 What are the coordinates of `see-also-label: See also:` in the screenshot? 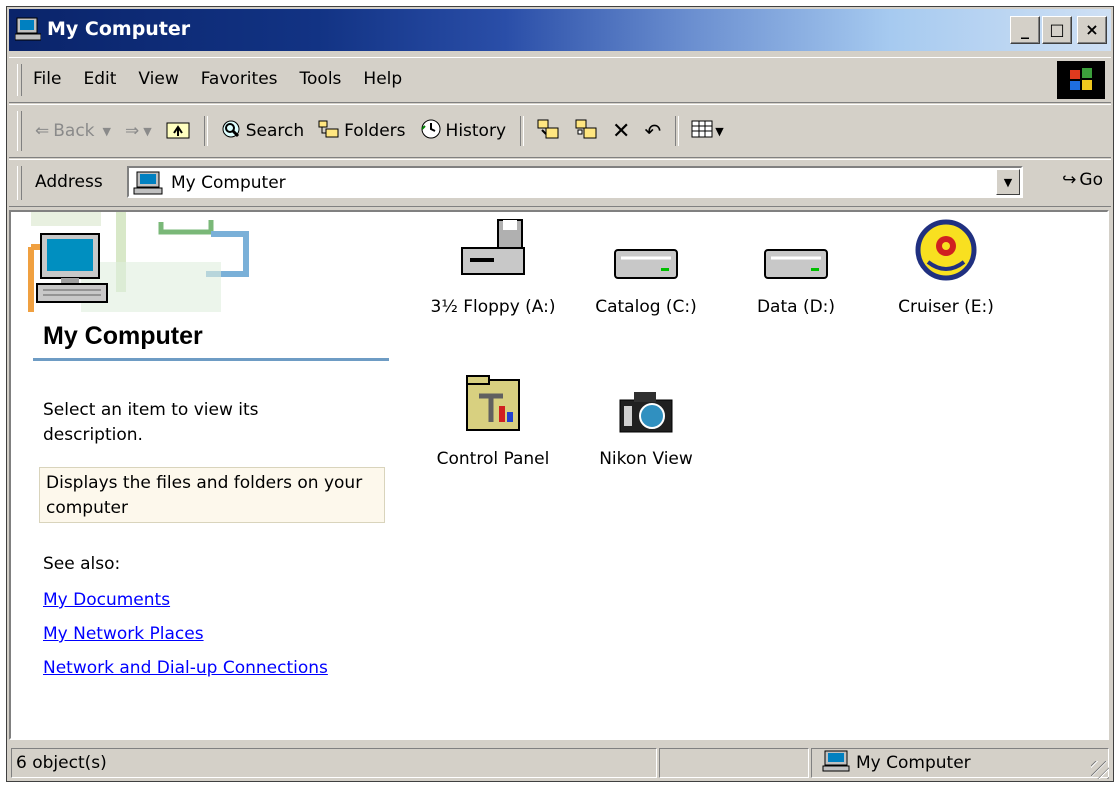 It's located at (82, 564).